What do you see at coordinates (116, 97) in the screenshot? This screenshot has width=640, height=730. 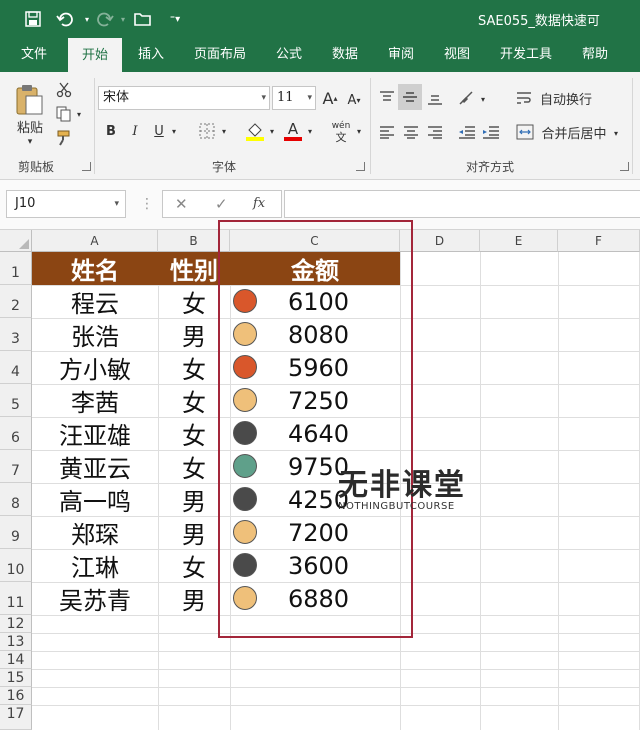 I see `font-name-value: 宋体` at bounding box center [116, 97].